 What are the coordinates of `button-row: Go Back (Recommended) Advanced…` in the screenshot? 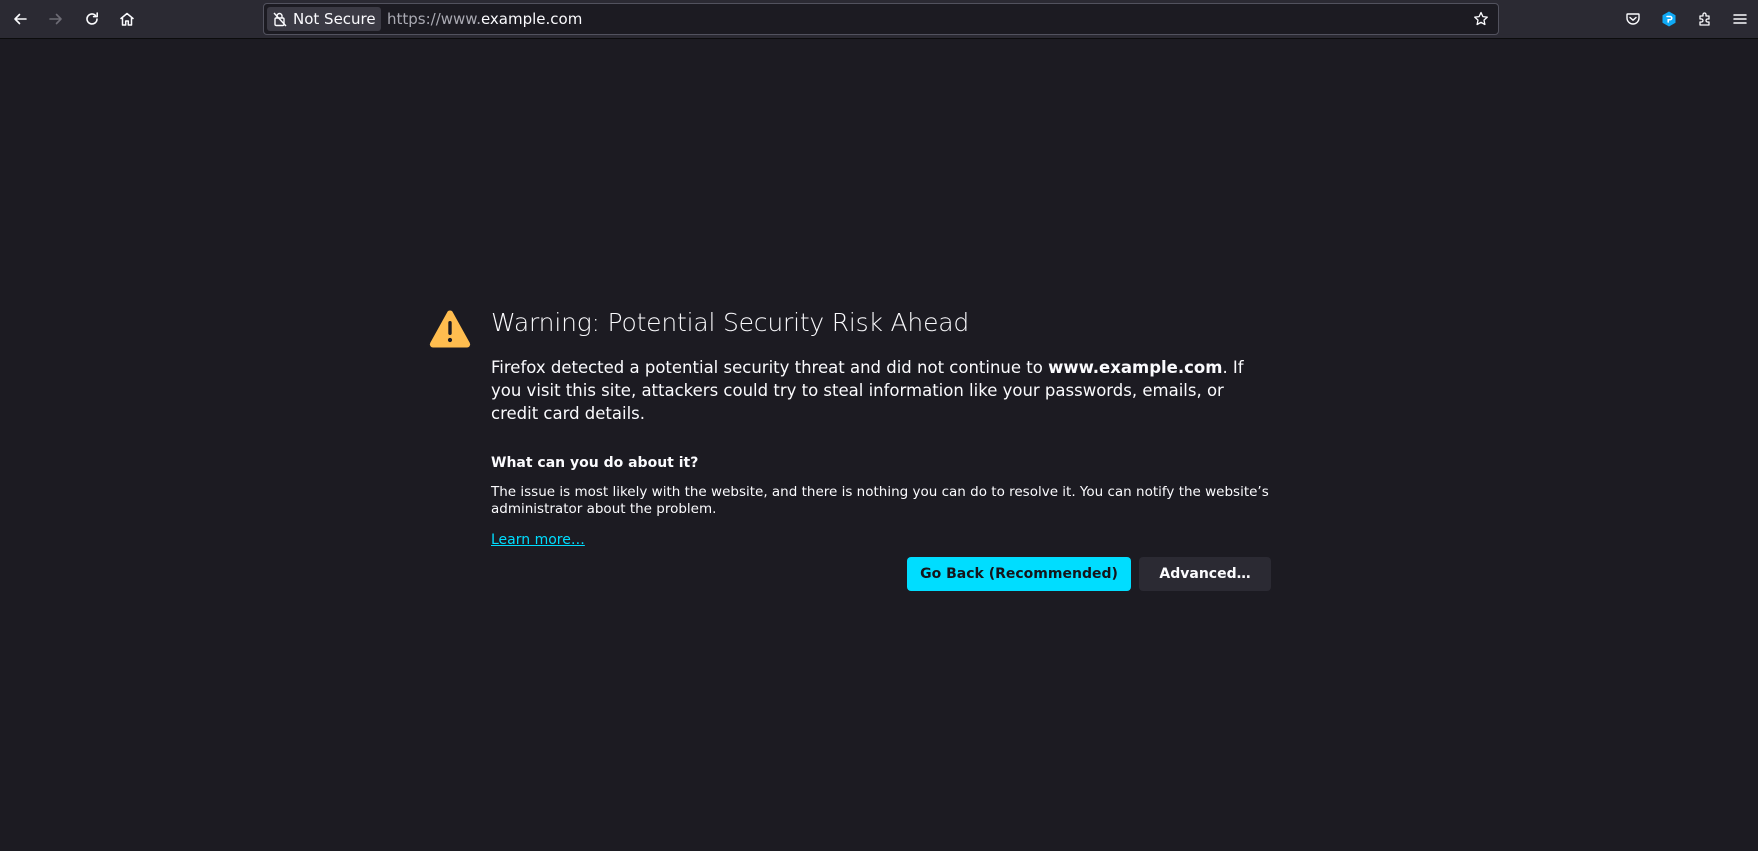 It's located at (1089, 574).